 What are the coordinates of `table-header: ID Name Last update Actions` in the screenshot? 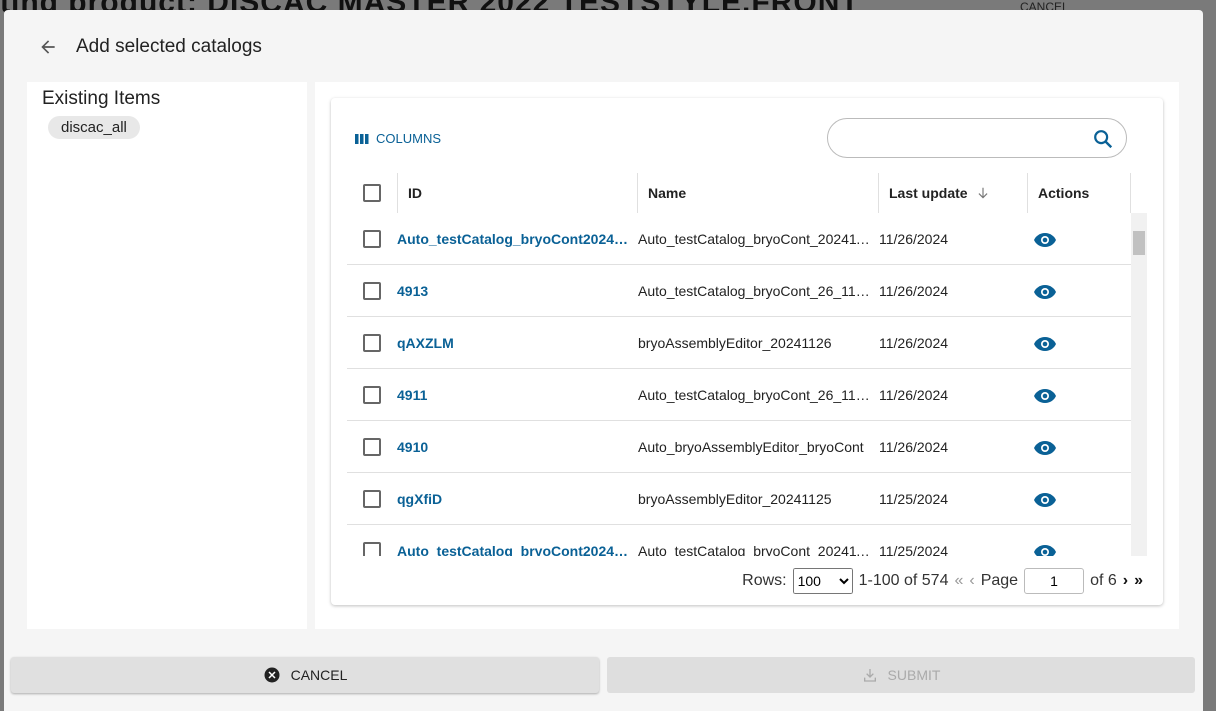 It's located at (739, 193).